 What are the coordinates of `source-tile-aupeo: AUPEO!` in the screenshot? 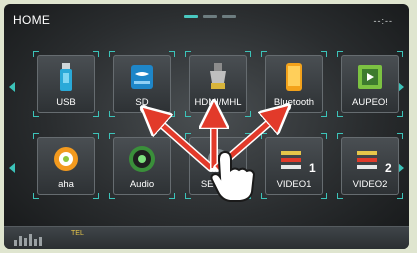 It's located at (370, 84).